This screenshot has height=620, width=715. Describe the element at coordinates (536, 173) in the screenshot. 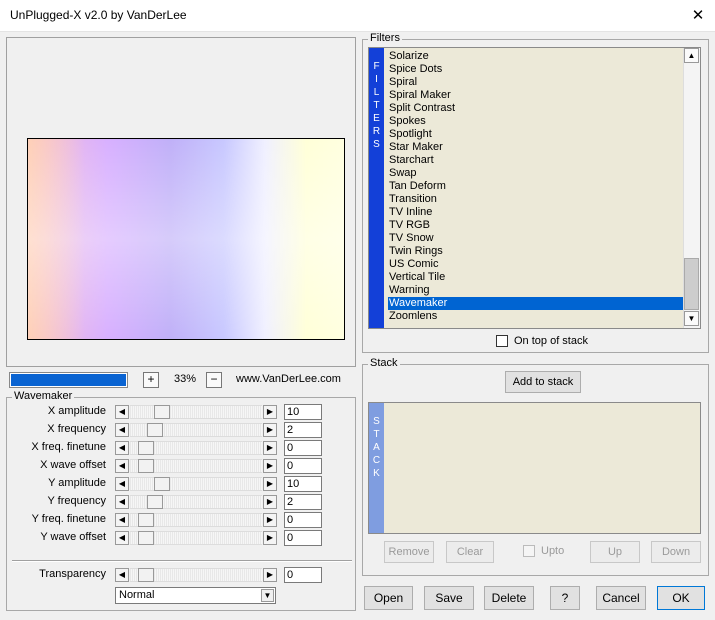

I see `filter-list-item: Swap` at that location.